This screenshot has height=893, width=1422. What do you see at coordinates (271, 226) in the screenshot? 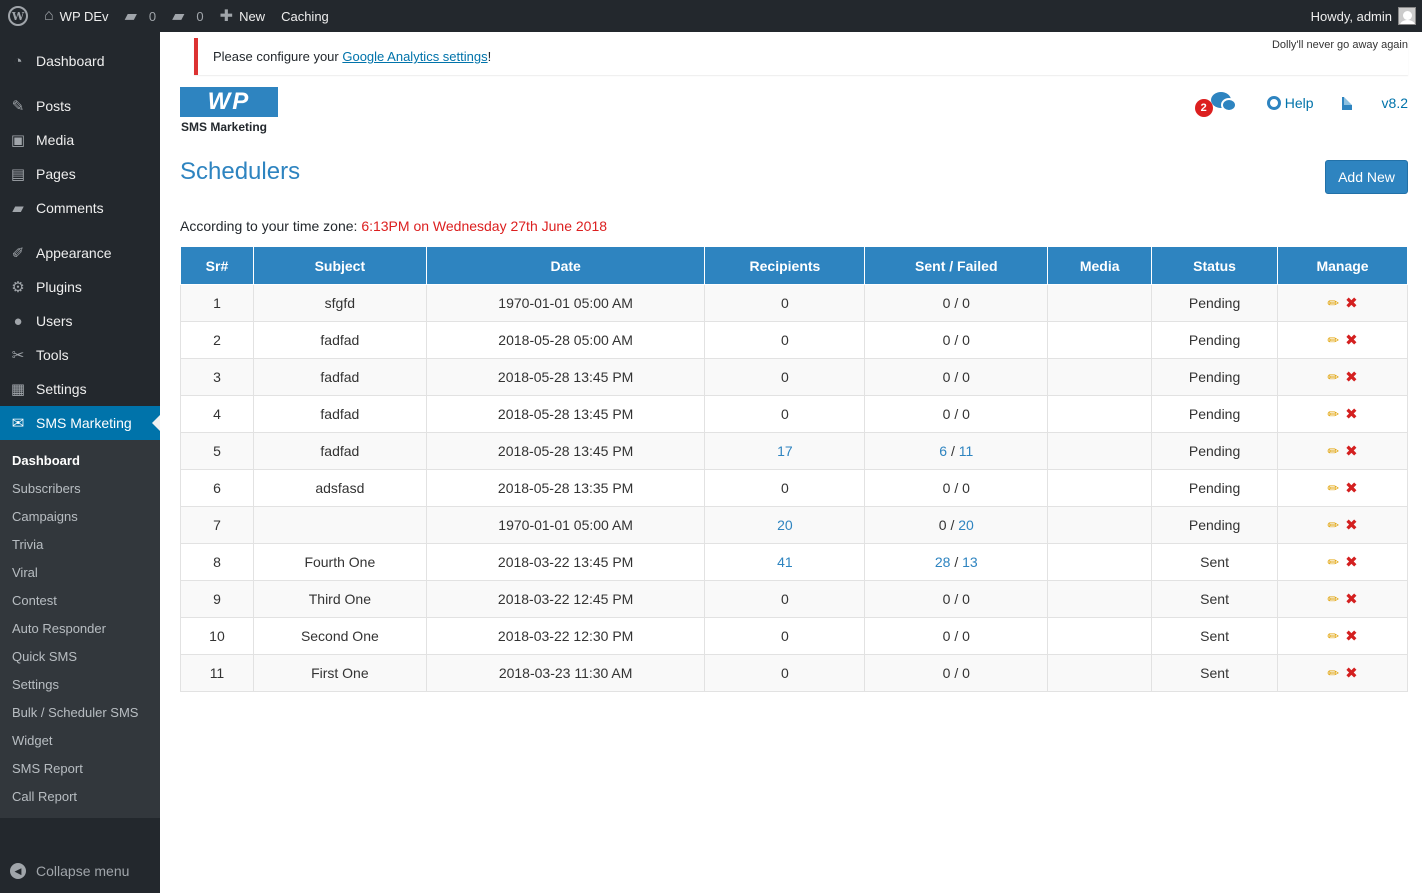
I see `timezone-label: According to your time zone:` at bounding box center [271, 226].